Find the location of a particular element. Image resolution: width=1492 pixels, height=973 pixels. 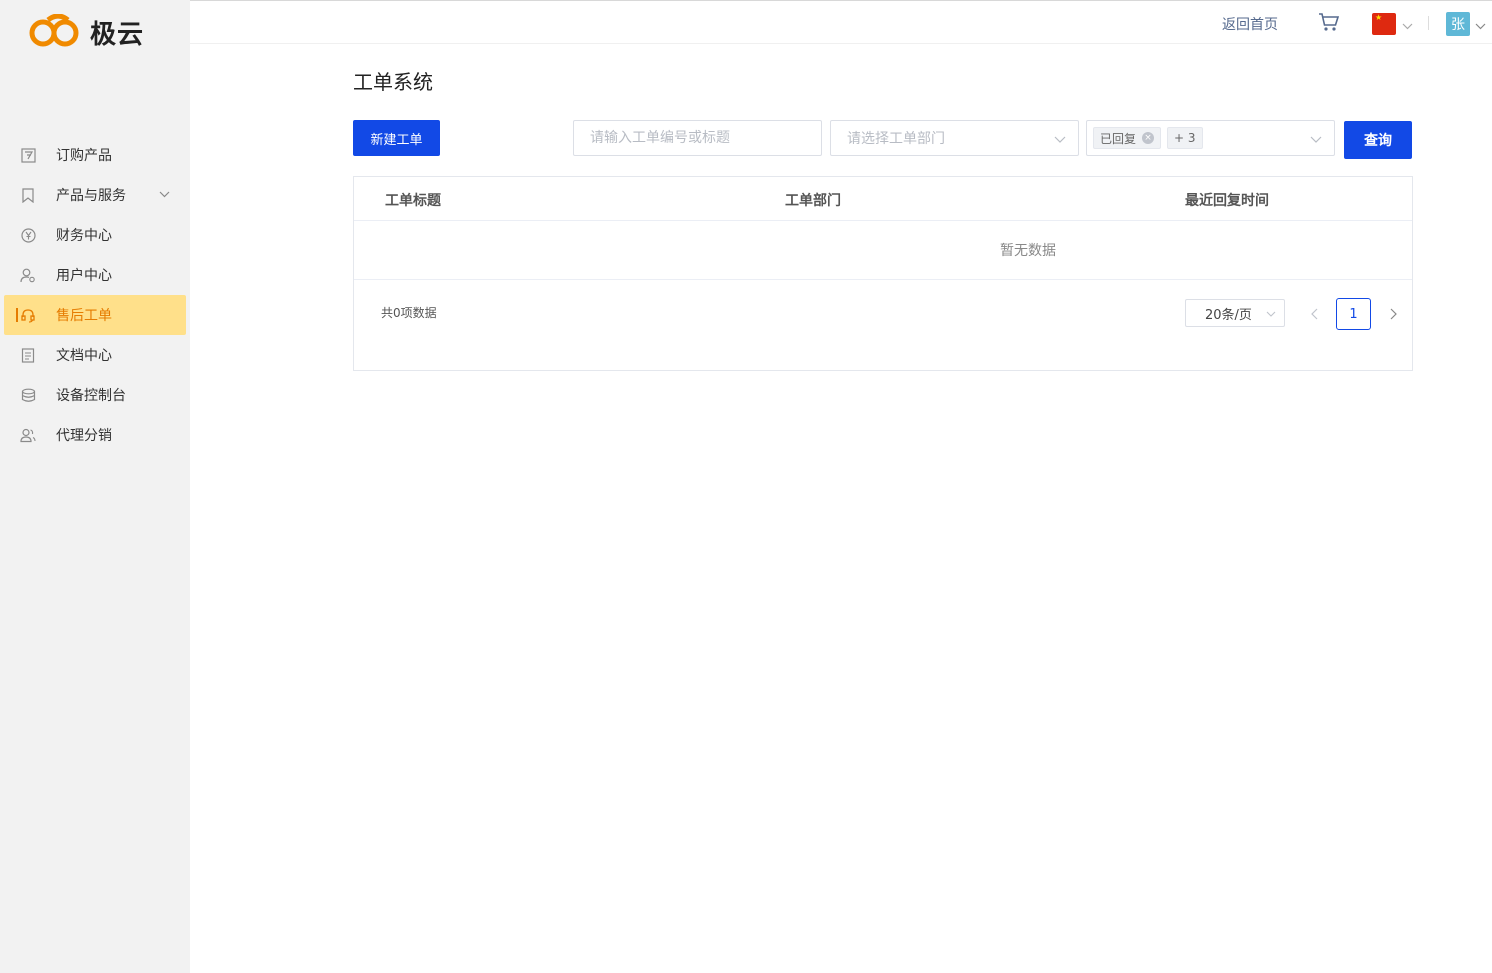

new-ticket-button: 新建工单 is located at coordinates (396, 138).